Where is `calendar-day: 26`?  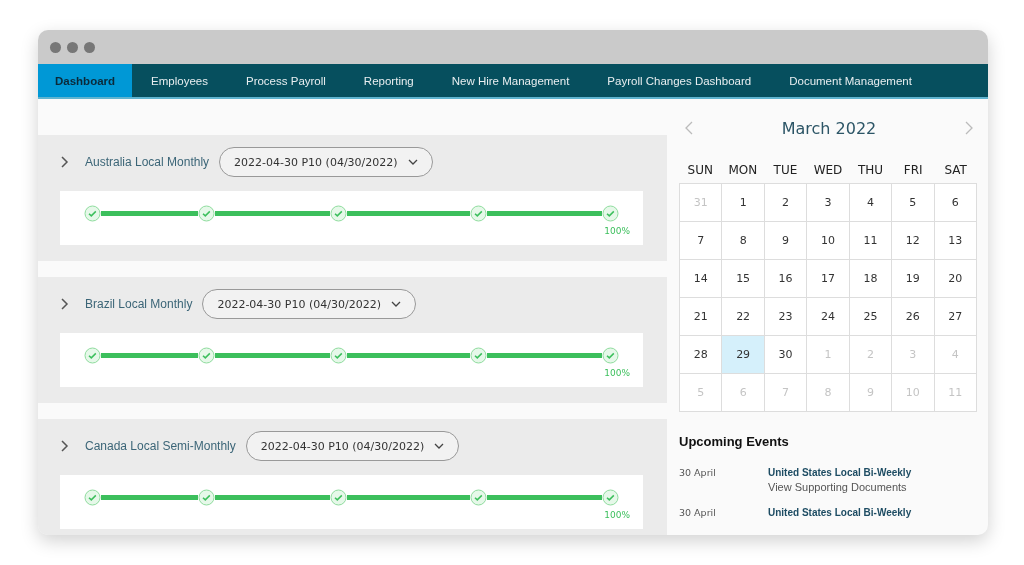
calendar-day: 26 is located at coordinates (913, 317).